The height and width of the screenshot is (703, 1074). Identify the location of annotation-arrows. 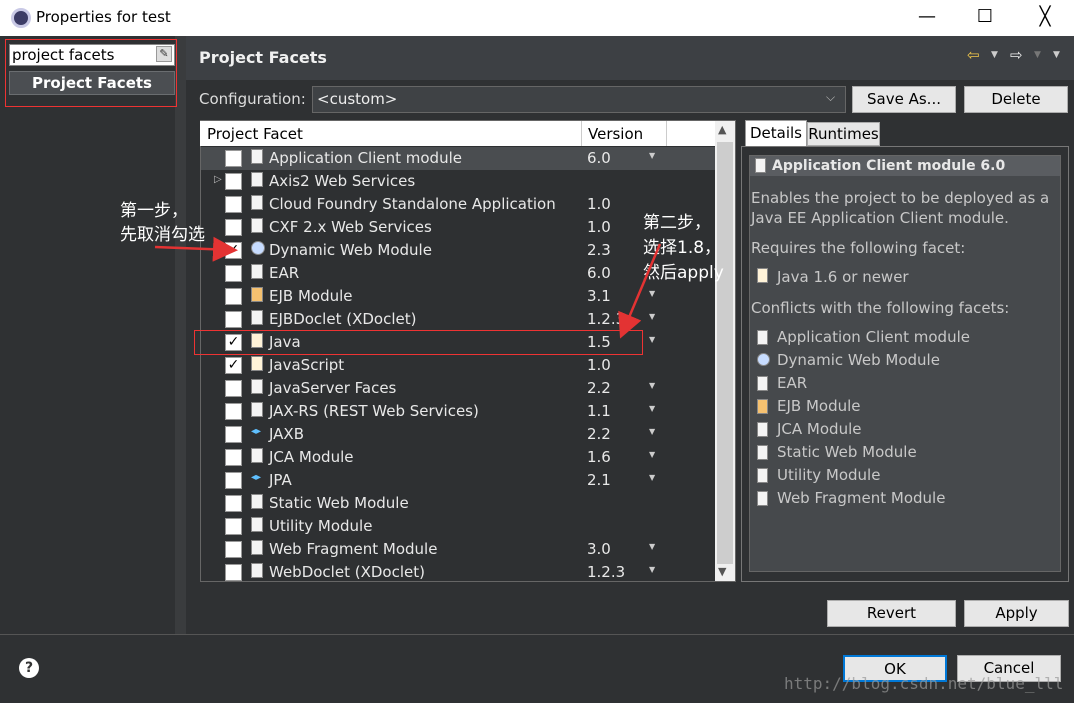
(408, 287).